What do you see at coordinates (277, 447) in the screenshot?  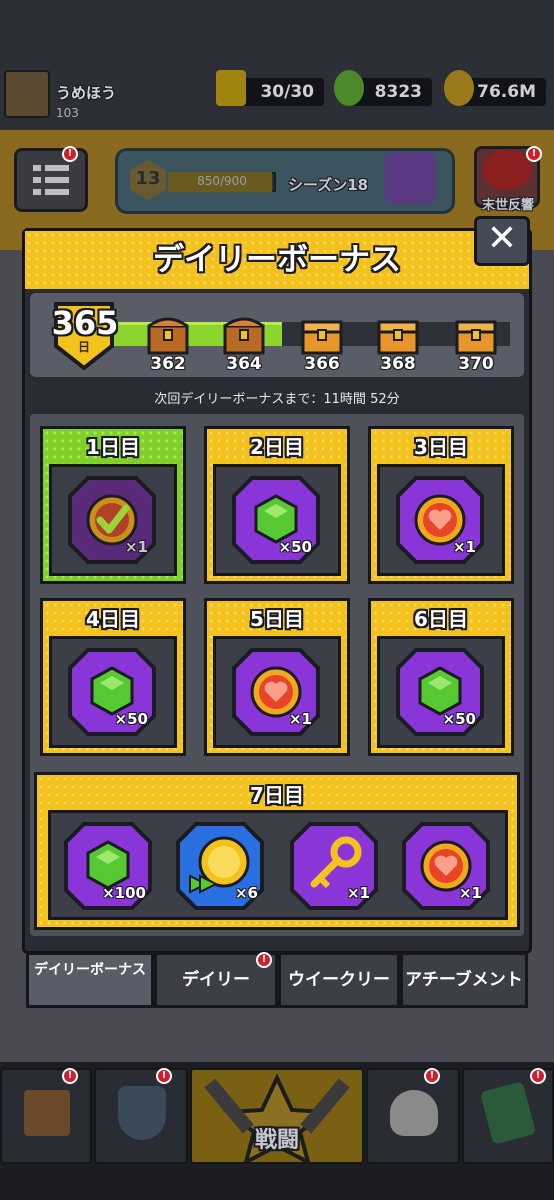 I see `day-card-label: 2日目` at bounding box center [277, 447].